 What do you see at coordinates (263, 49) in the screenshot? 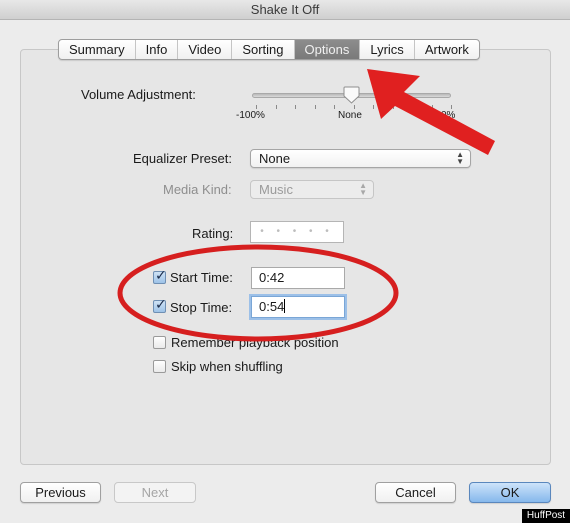
I see `tab-sorting: Sorting` at bounding box center [263, 49].